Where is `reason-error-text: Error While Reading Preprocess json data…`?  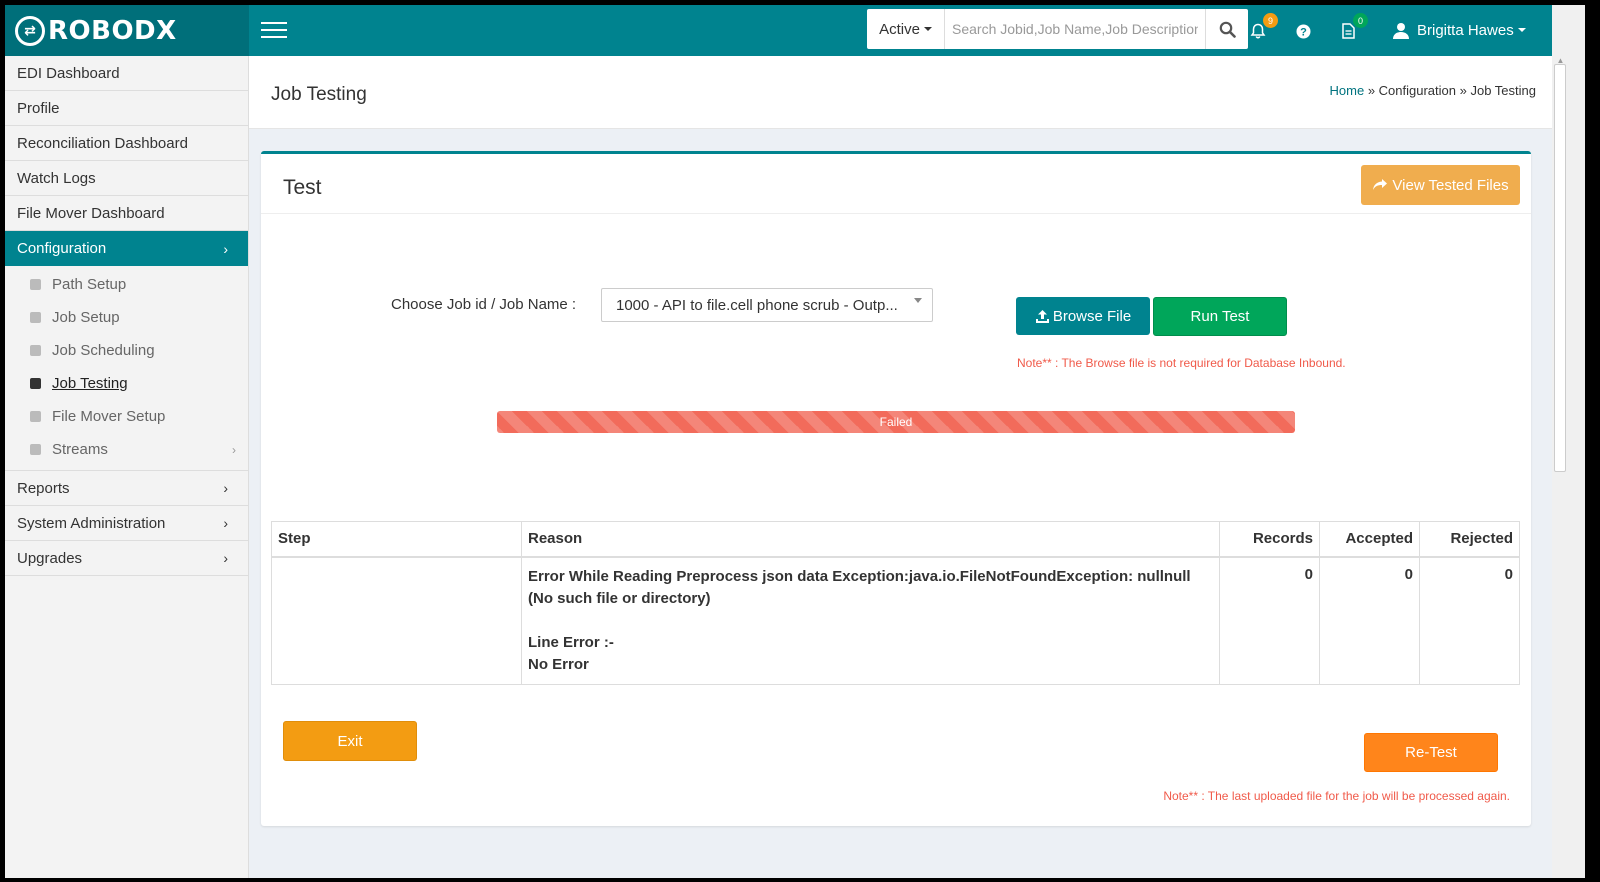
reason-error-text: Error While Reading Preprocess json data… is located at coordinates (859, 587).